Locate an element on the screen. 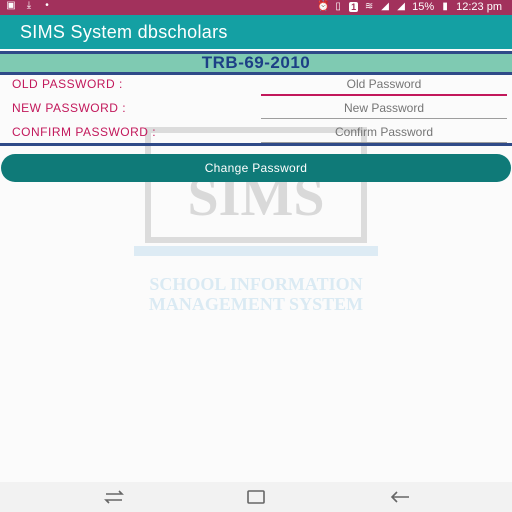  change-password-button: Change Password is located at coordinates (256, 168).